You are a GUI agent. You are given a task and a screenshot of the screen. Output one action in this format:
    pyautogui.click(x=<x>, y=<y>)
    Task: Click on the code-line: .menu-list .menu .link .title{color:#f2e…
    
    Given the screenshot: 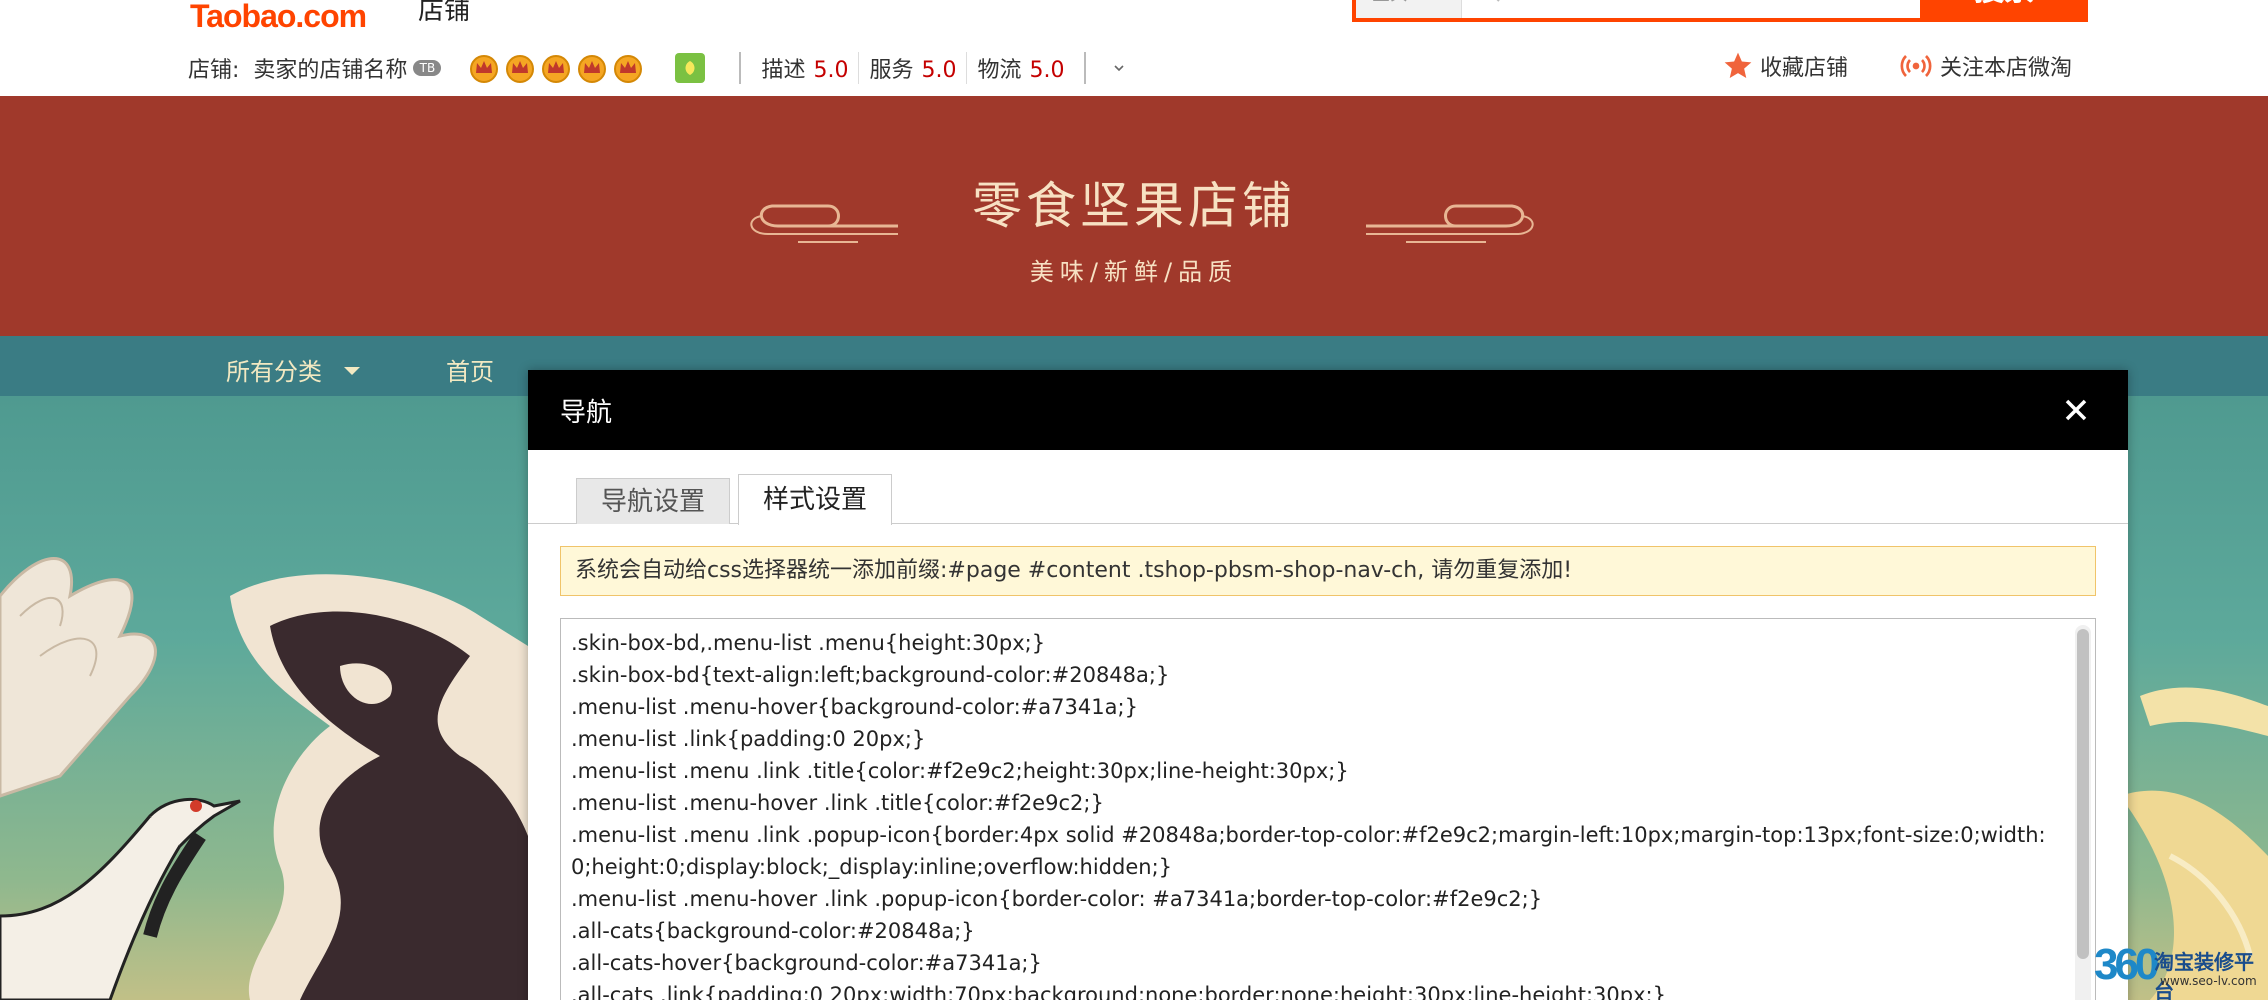 What is the action you would take?
    pyautogui.click(x=960, y=771)
    